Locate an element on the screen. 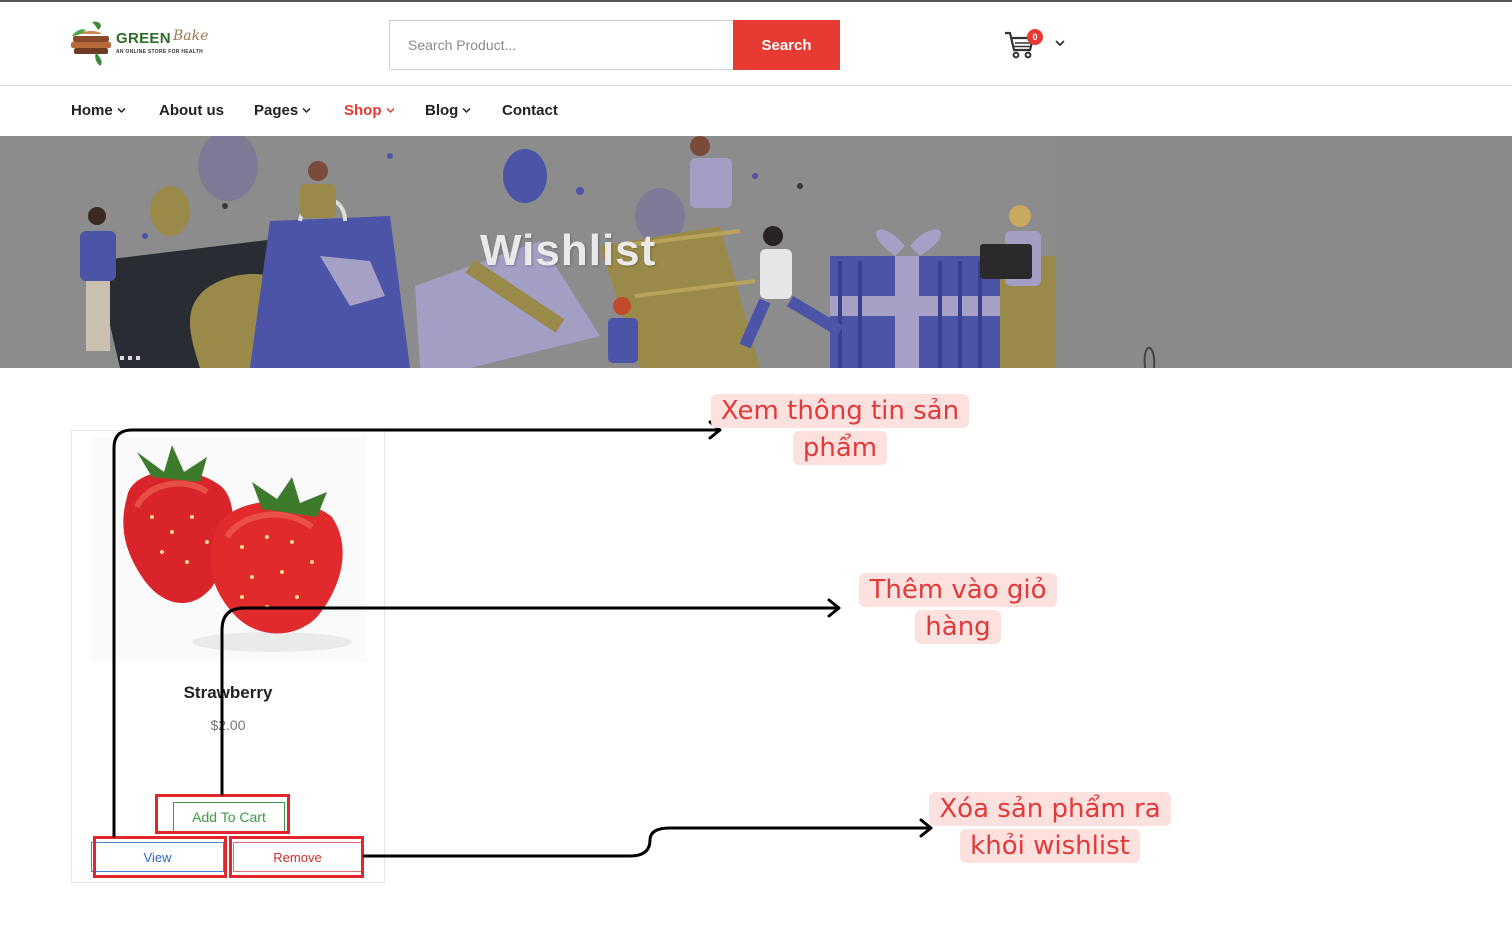  logo-text: GREEN is located at coordinates (143, 38).